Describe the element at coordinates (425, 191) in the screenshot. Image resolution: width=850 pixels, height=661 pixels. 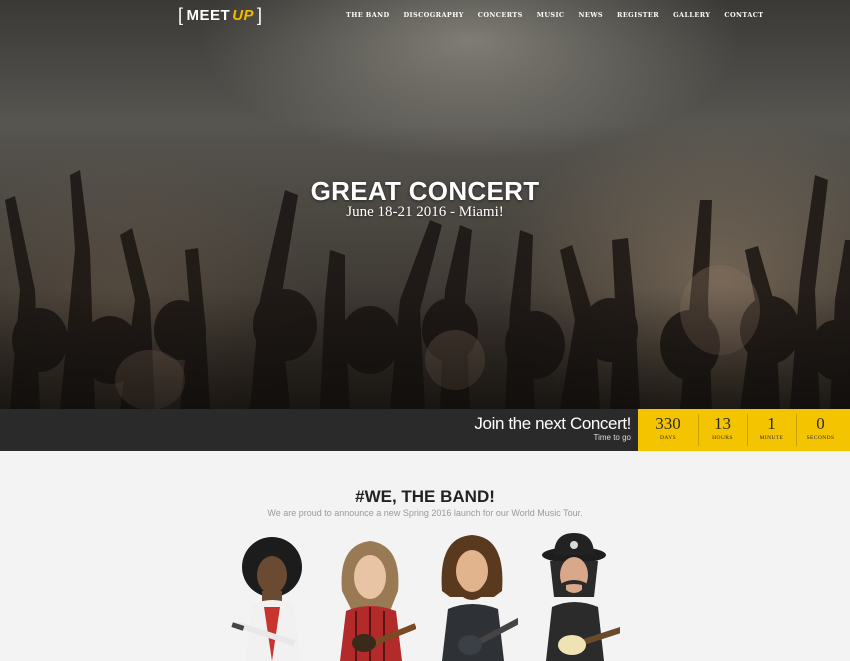
I see `hero-title: GREAT CONCERT` at that location.